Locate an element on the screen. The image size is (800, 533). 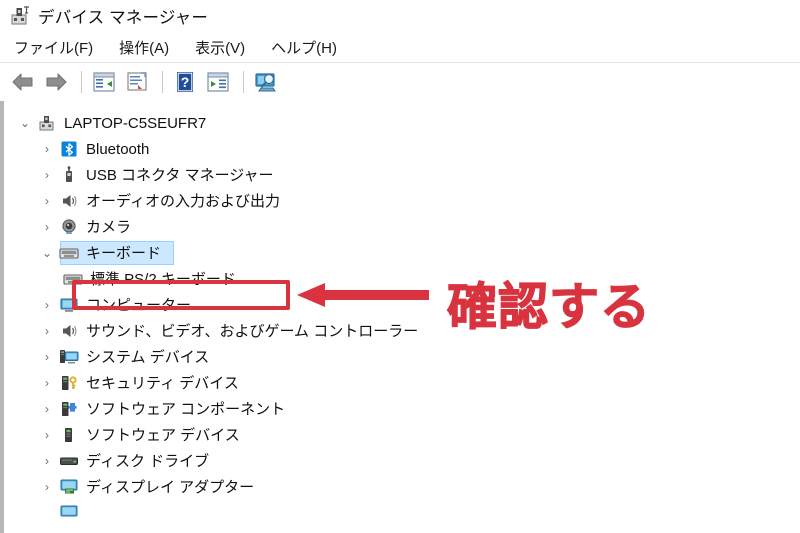
tree-row-system-devices: › システム デバイス is located at coordinates (402, 357).